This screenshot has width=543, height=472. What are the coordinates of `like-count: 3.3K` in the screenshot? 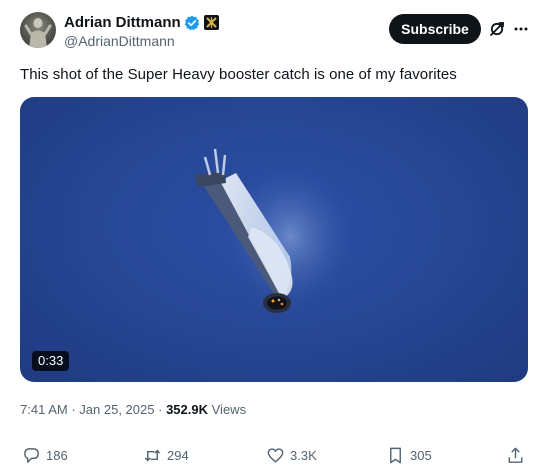 It's located at (303, 455).